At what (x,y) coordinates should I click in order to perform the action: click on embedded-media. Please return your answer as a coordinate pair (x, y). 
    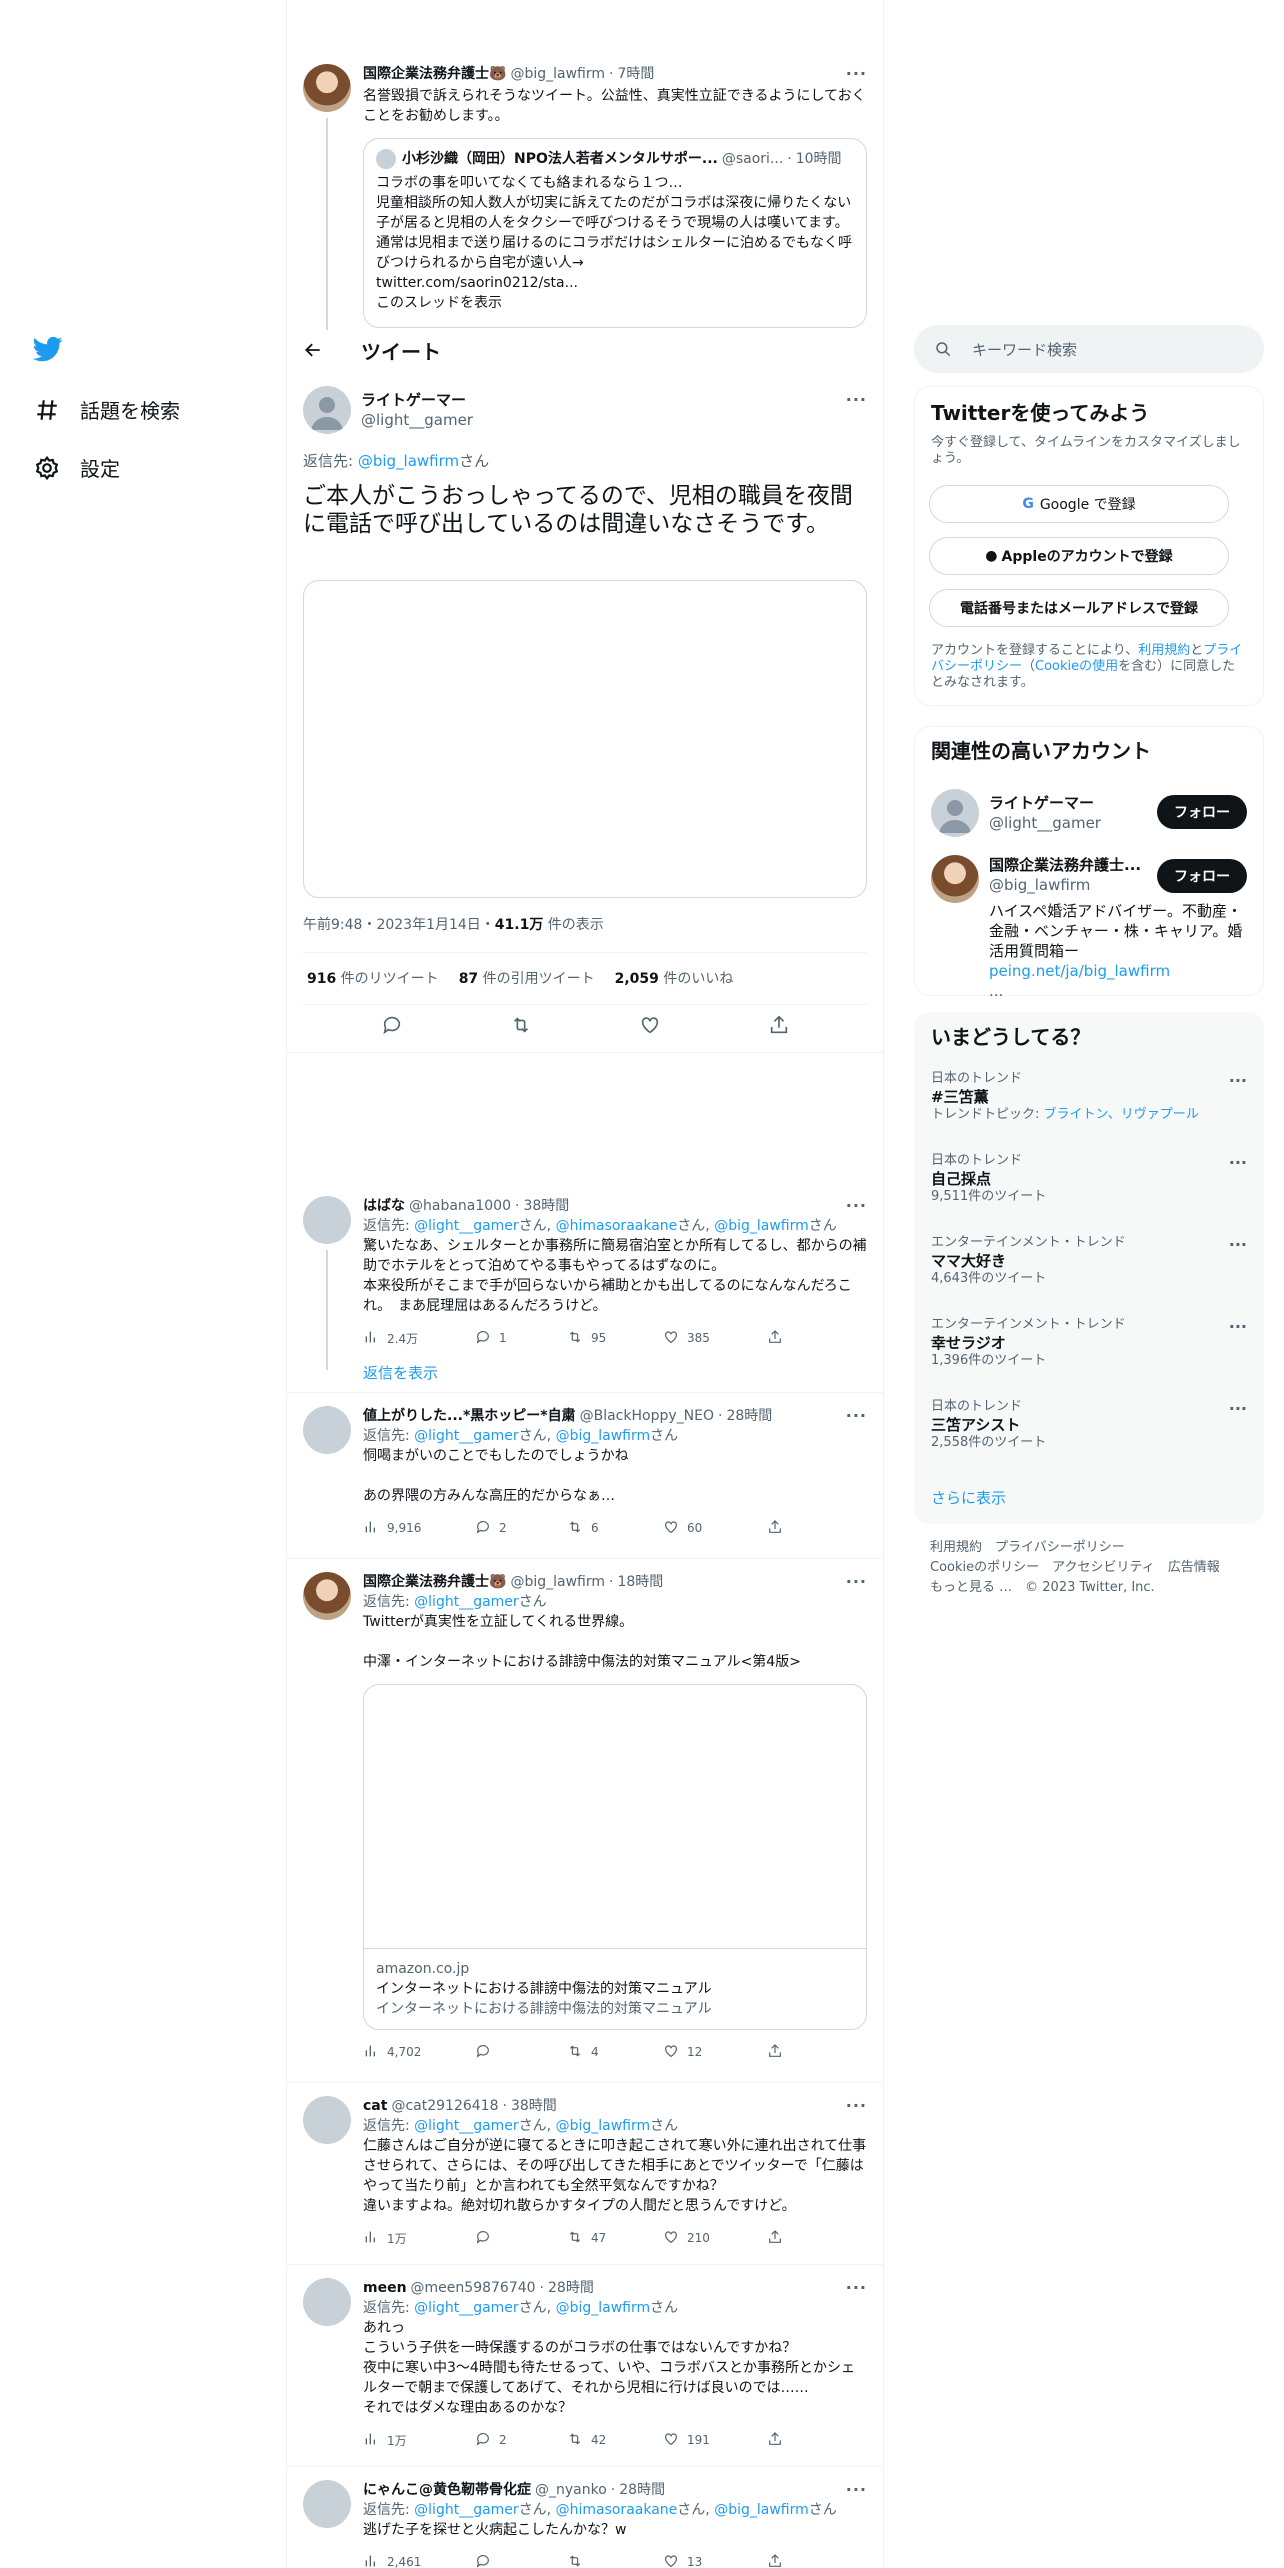
    Looking at the image, I should click on (585, 739).